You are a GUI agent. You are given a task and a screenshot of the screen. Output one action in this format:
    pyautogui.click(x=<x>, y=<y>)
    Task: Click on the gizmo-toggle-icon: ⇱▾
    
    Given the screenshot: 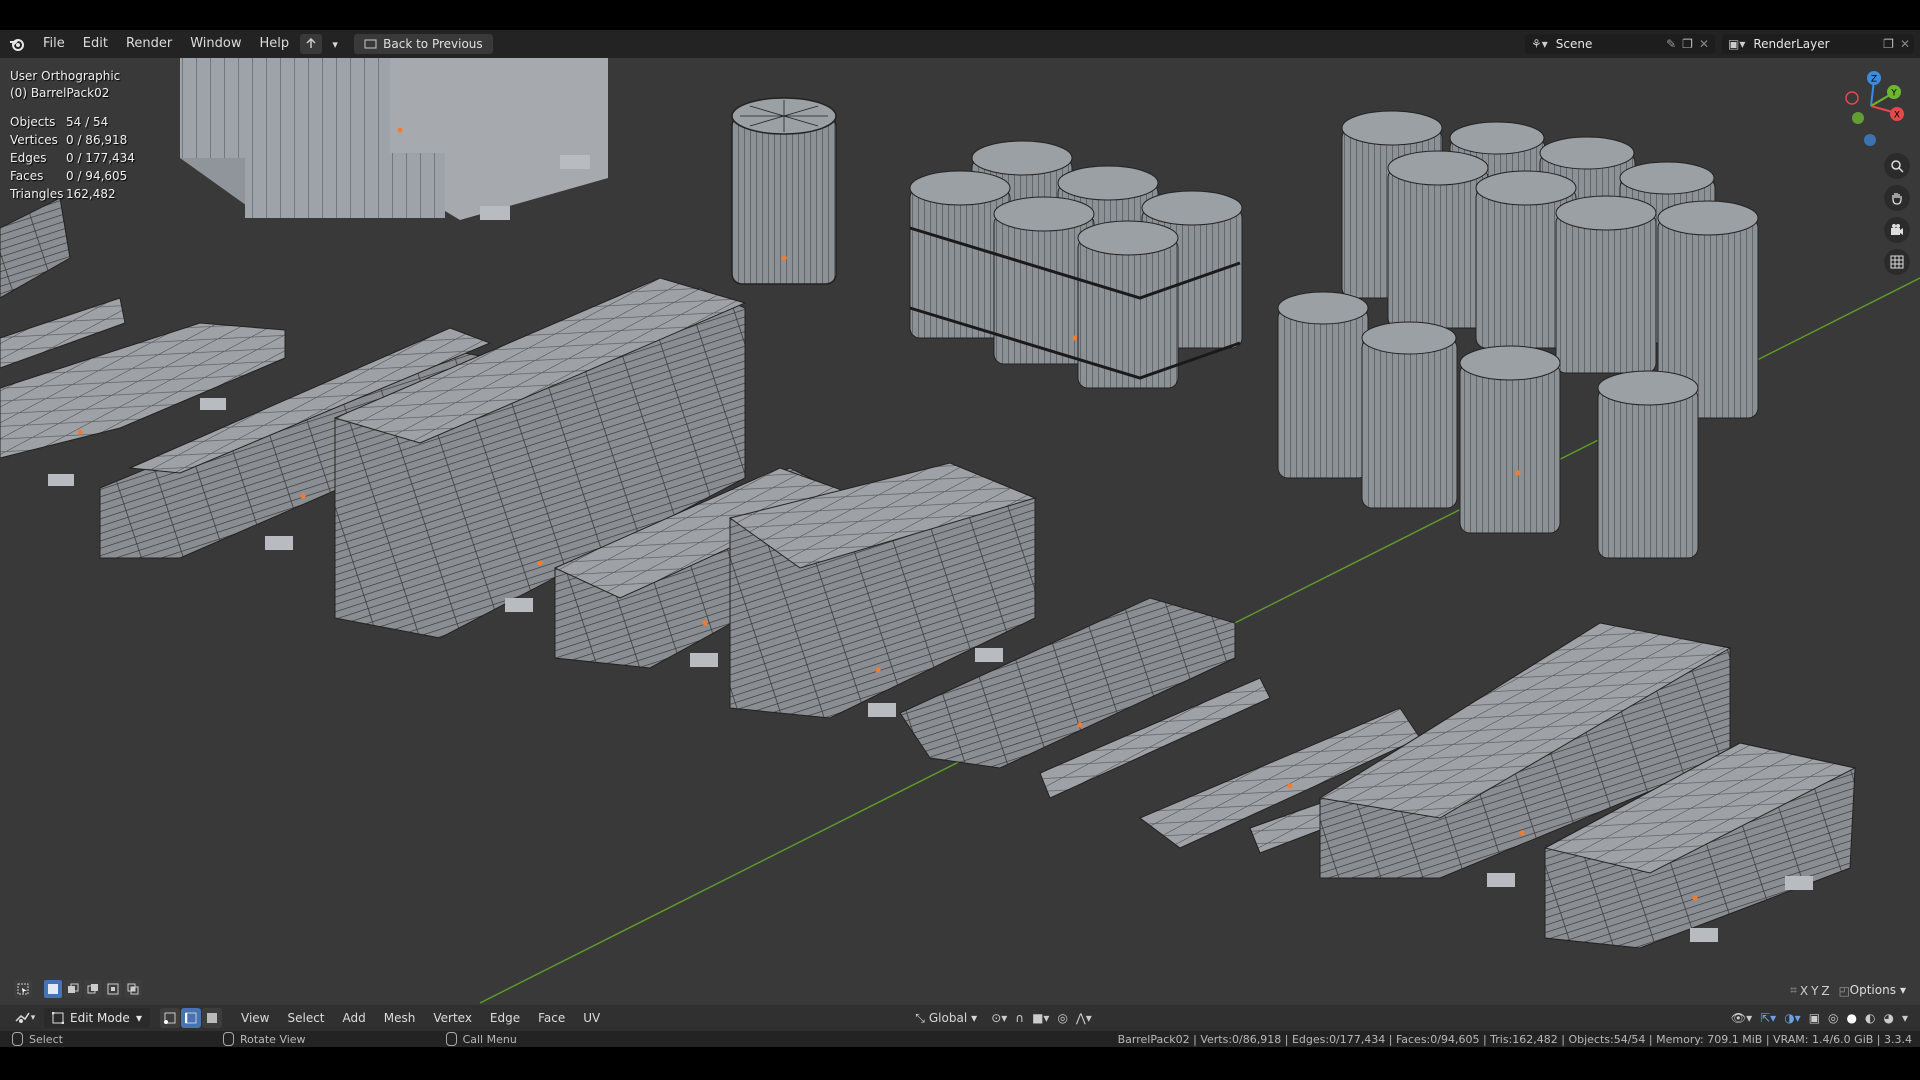 What is the action you would take?
    pyautogui.click(x=1768, y=1018)
    